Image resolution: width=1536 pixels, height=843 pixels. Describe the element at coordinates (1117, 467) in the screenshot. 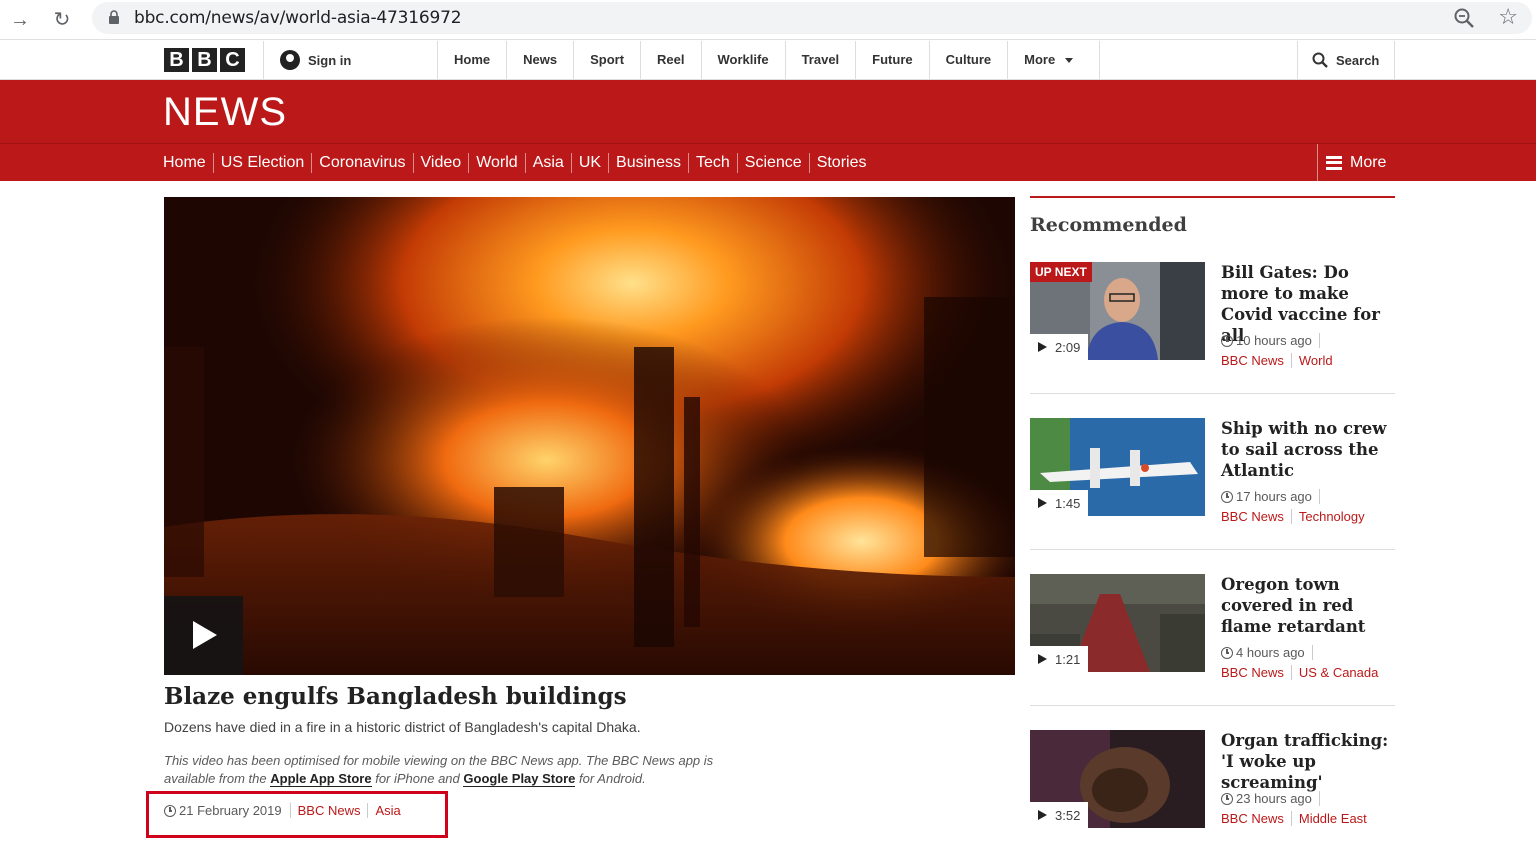

I see `video-thumbnail: 1:45` at that location.